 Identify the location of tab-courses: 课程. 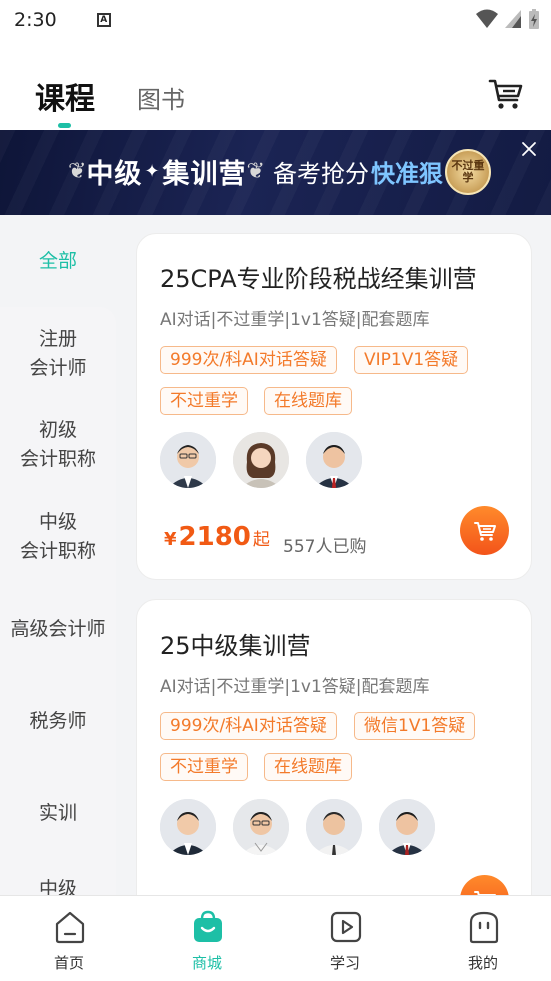
(65, 96).